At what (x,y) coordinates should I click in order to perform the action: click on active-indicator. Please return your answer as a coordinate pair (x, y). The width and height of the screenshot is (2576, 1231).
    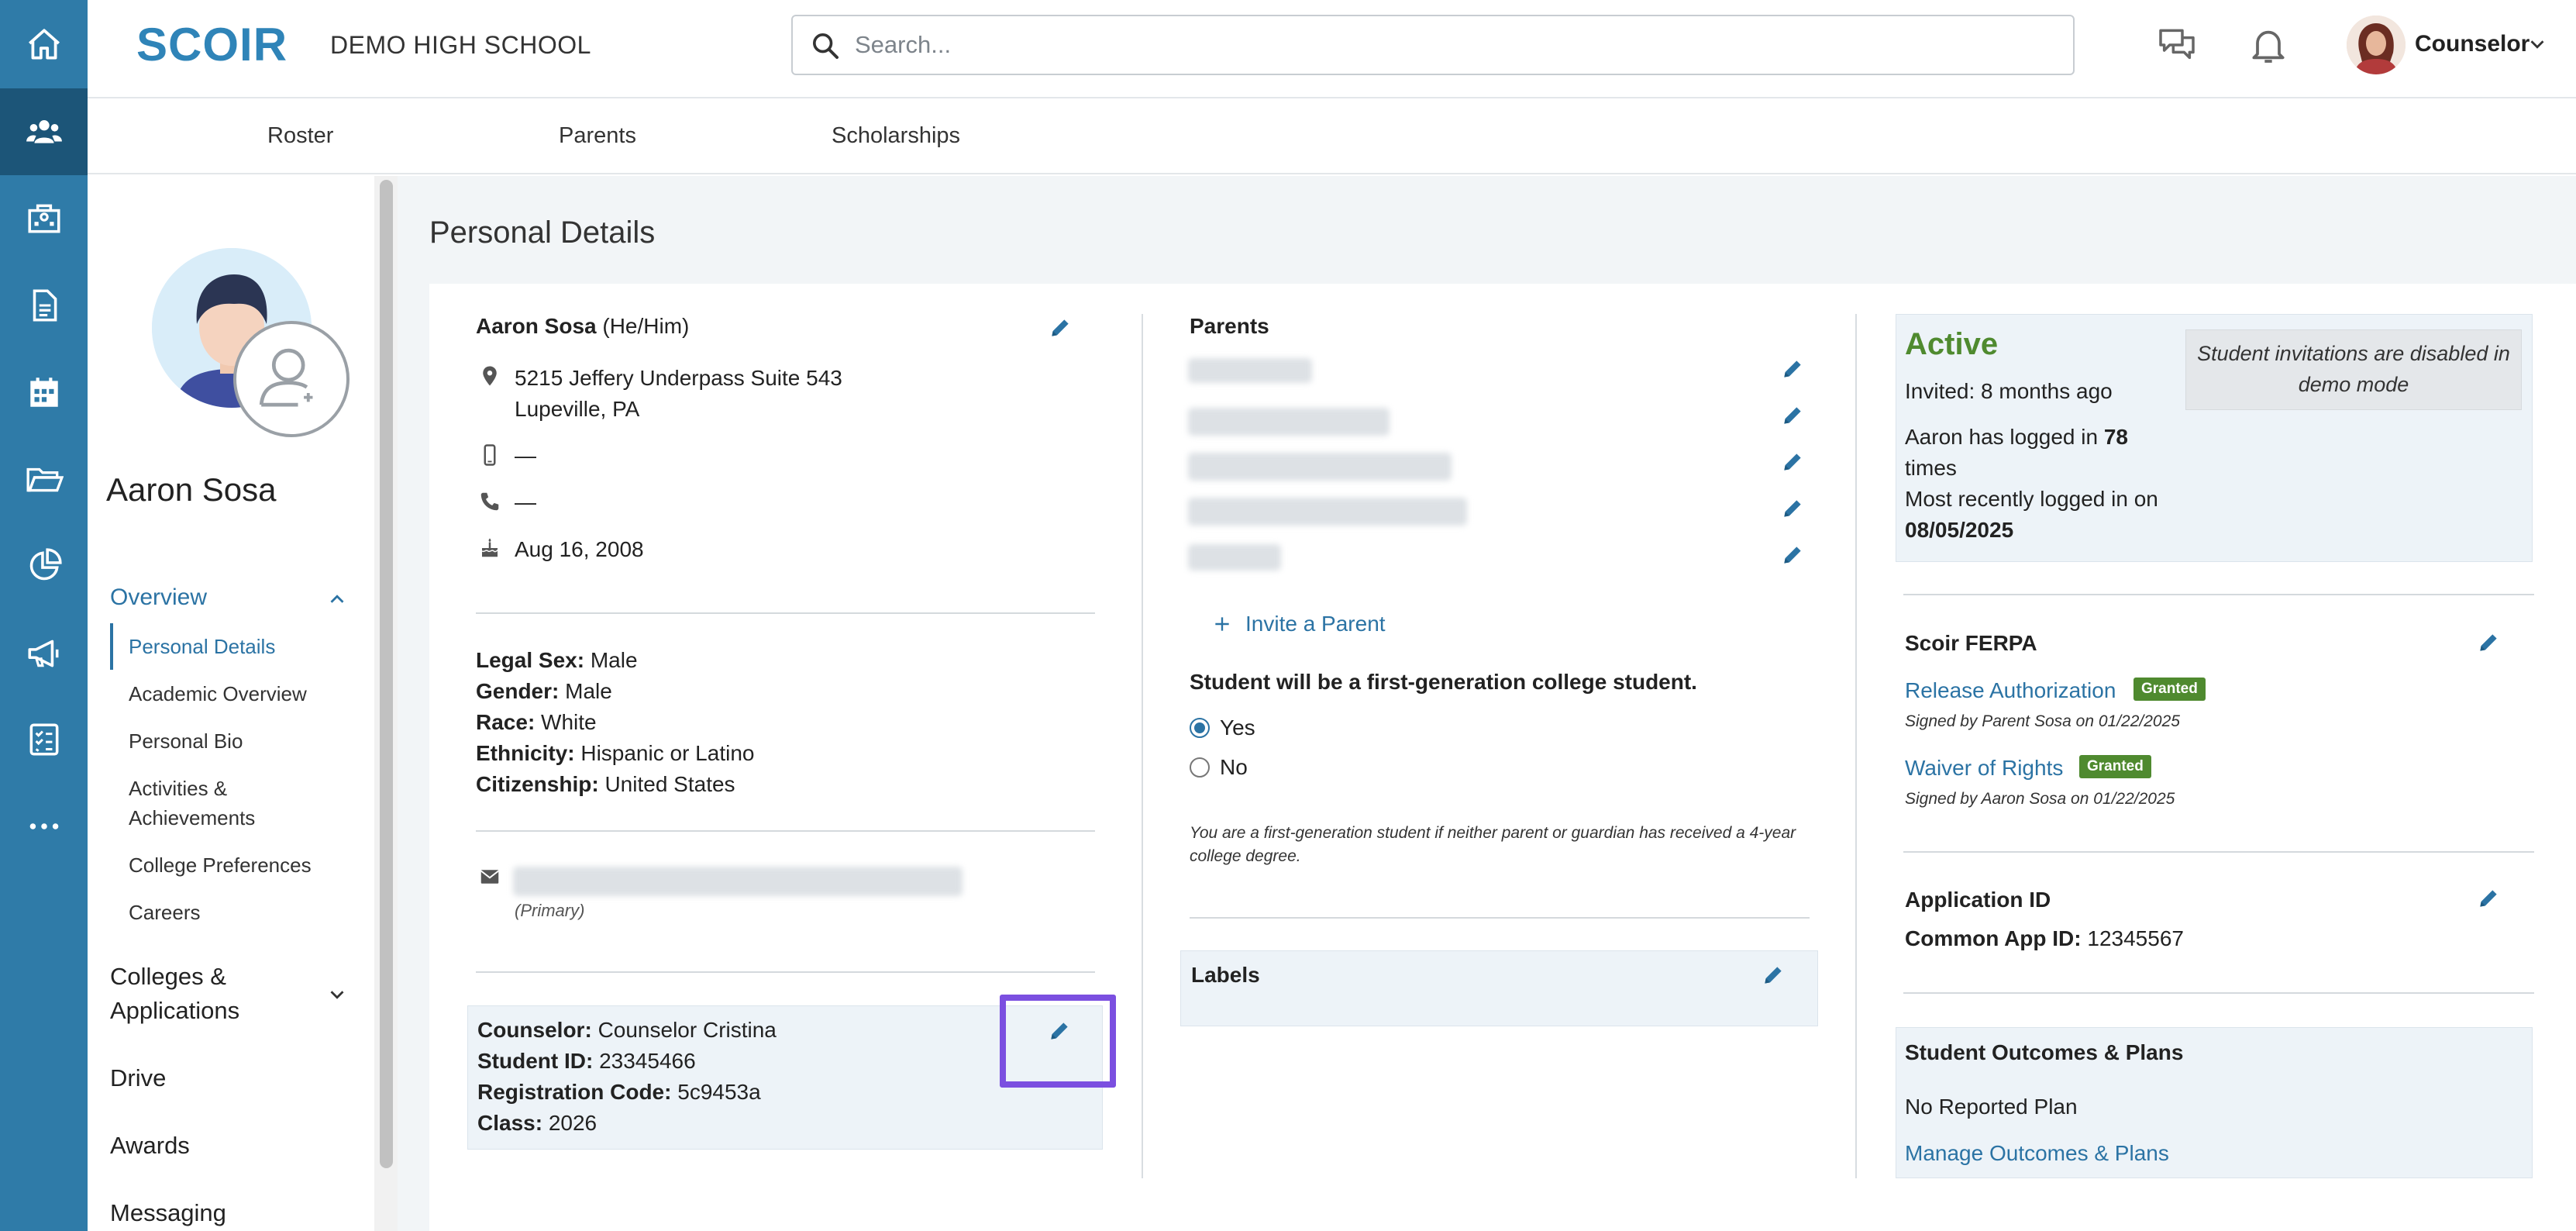
    Looking at the image, I should click on (111, 646).